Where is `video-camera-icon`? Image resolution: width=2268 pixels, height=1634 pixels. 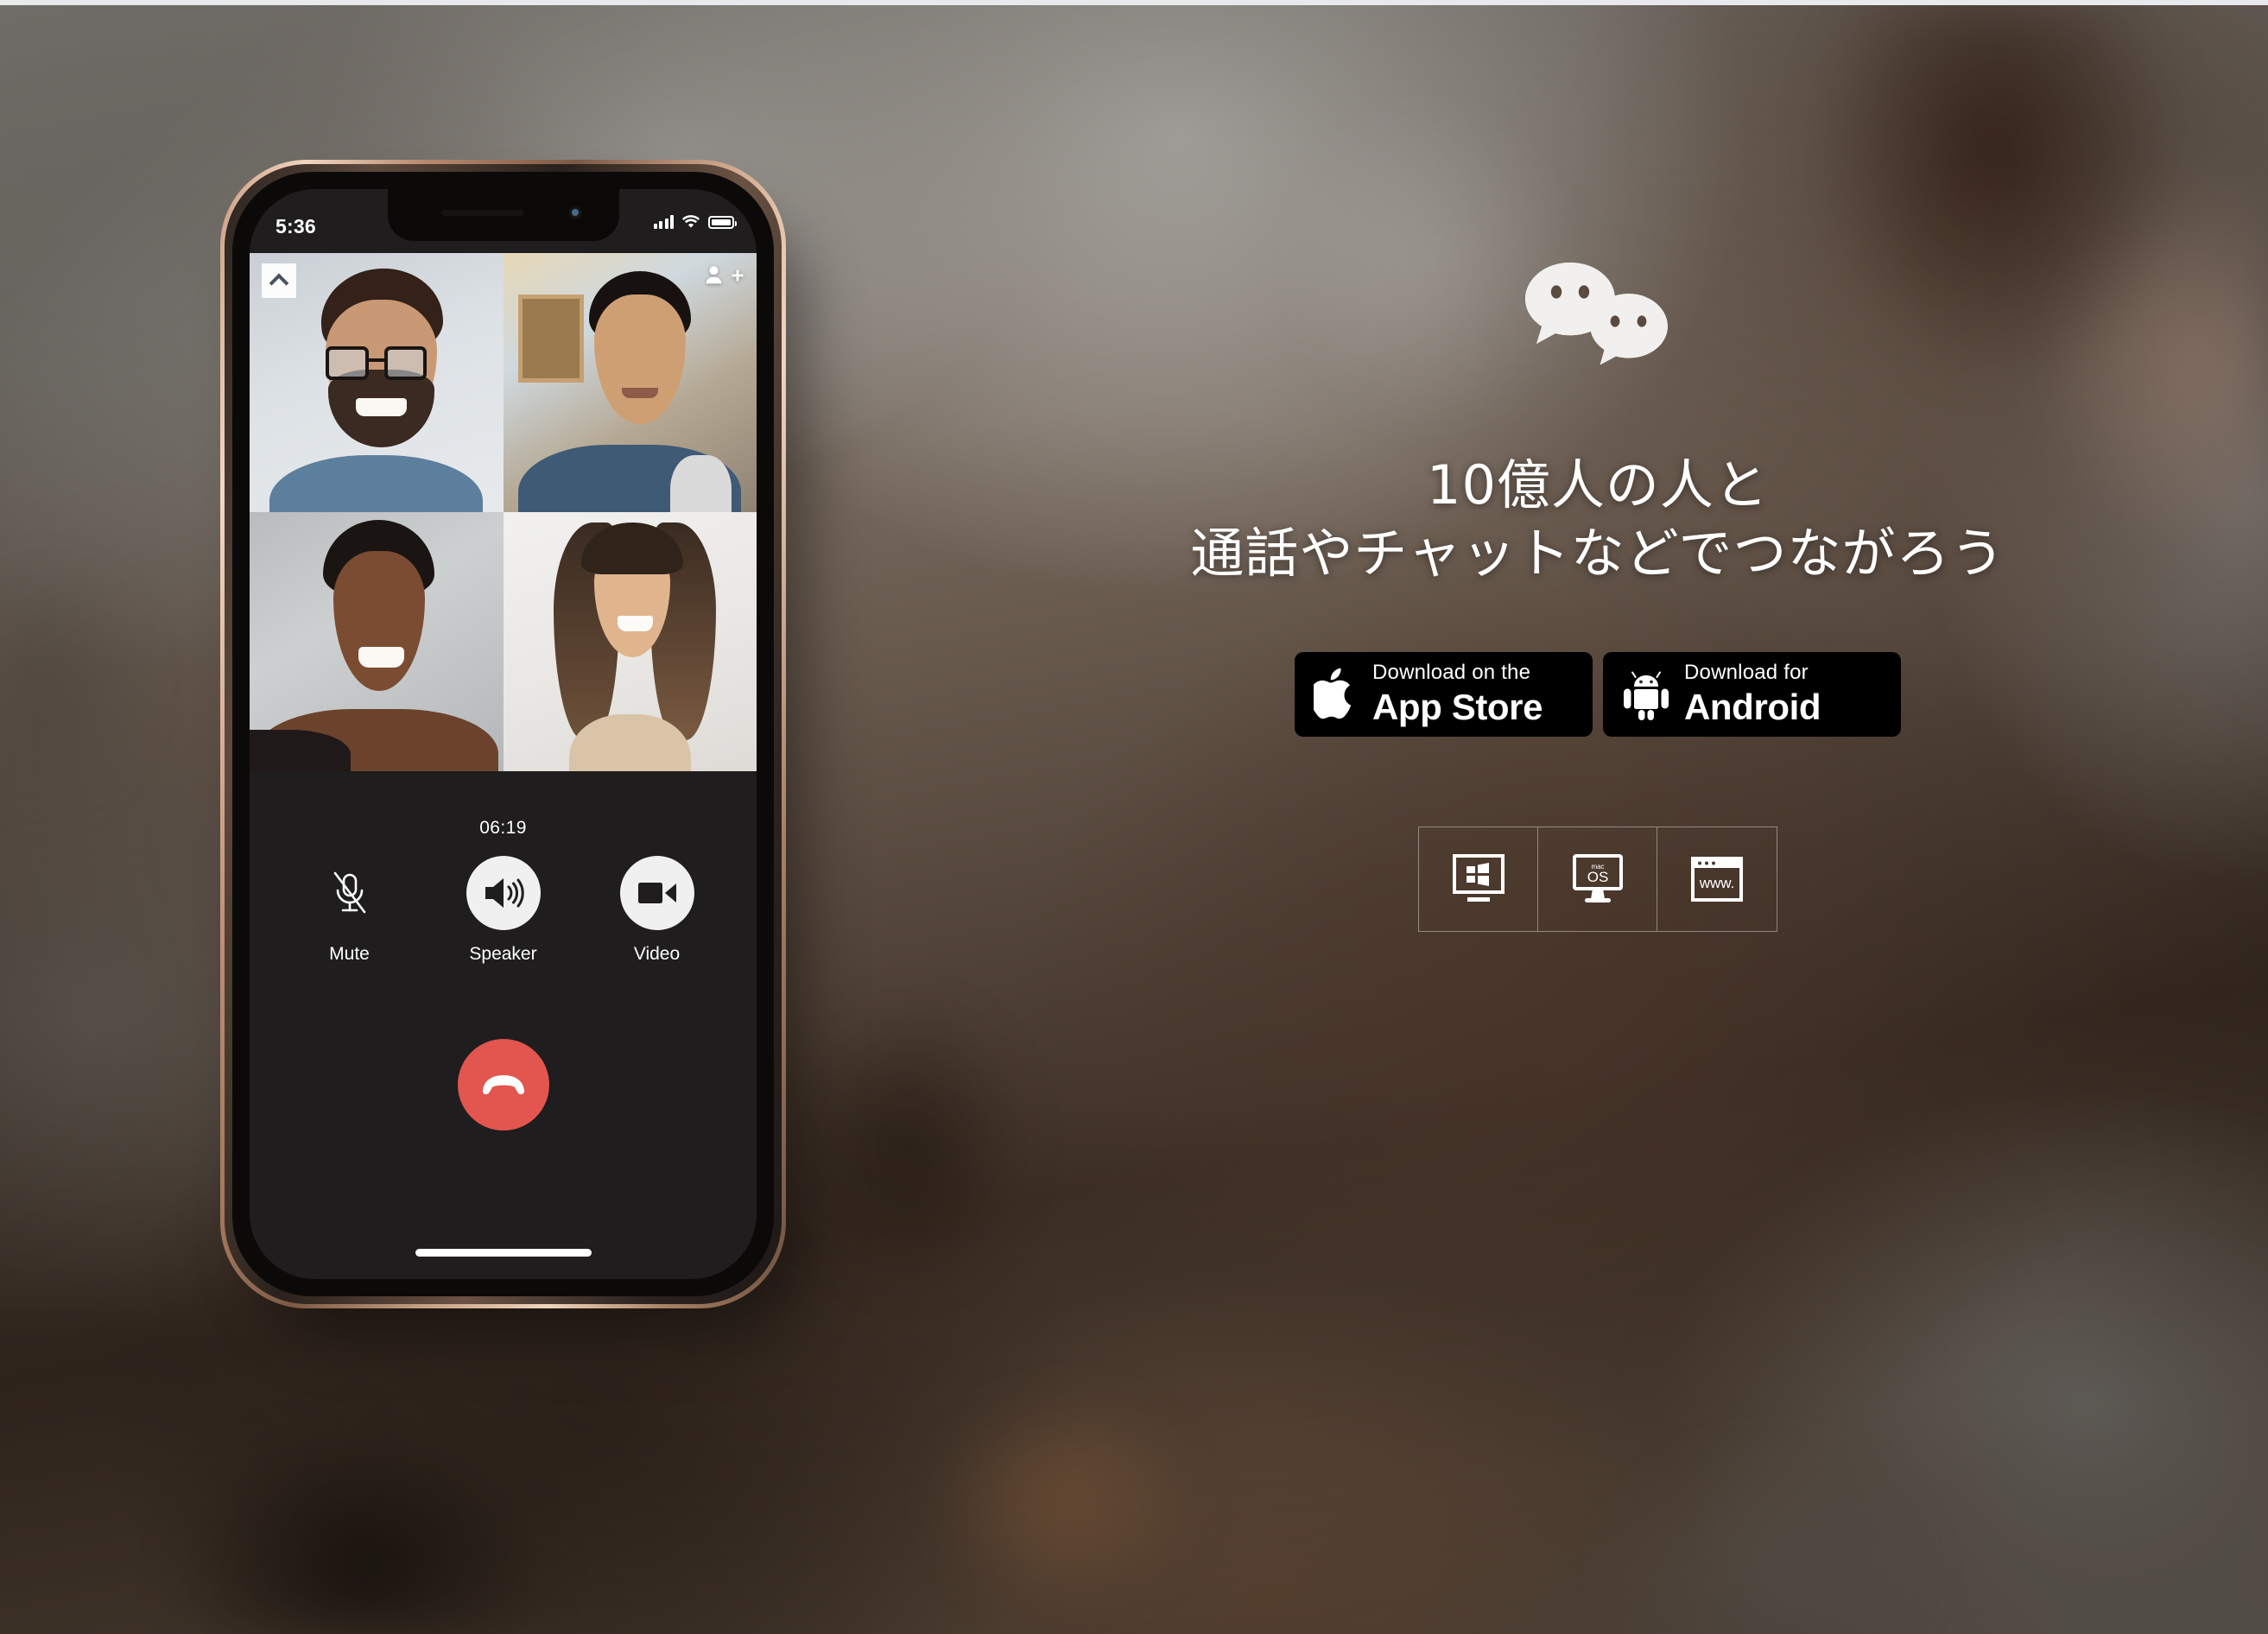 video-camera-icon is located at coordinates (656, 893).